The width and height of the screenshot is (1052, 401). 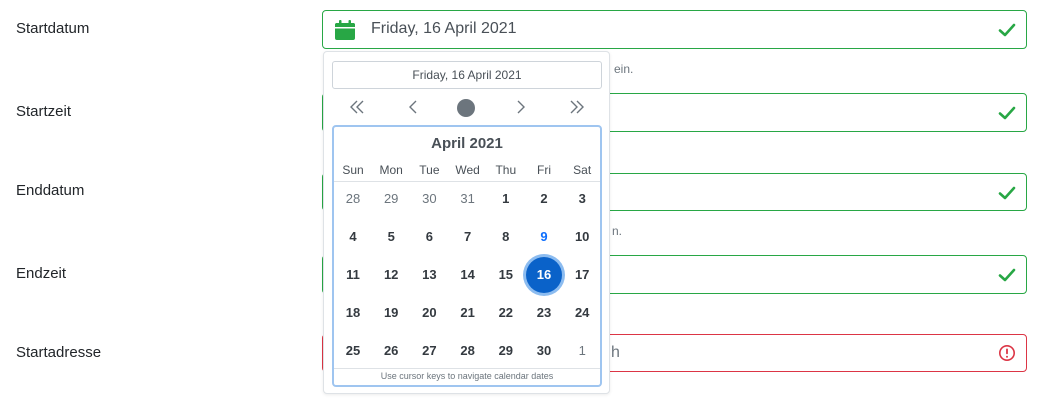 I want to click on calendar-day: 23, so click(x=544, y=313).